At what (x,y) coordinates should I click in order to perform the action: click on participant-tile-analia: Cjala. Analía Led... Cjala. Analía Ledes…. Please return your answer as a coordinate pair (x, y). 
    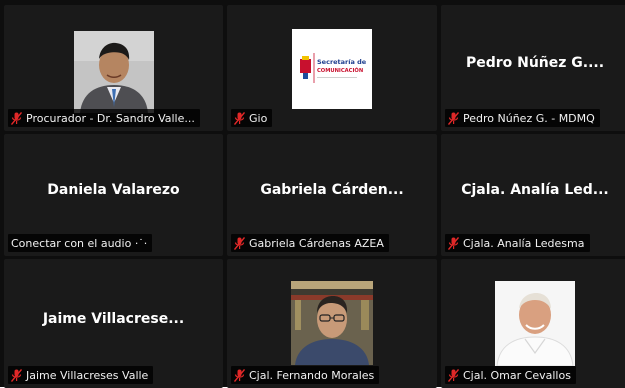
    Looking at the image, I should click on (533, 195).